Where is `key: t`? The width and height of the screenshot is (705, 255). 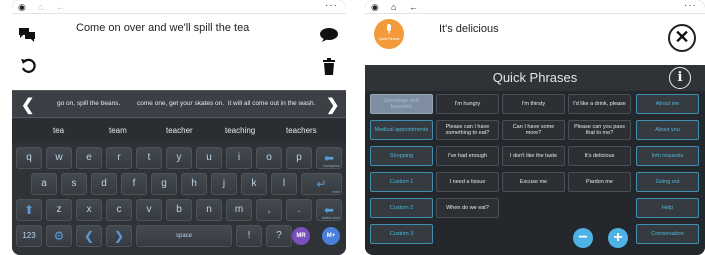 key: t is located at coordinates (149, 158).